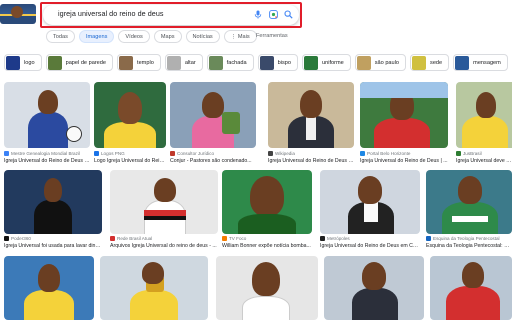 The height and width of the screenshot is (320, 512). What do you see at coordinates (288, 14) in the screenshot?
I see `search-icon` at bounding box center [288, 14].